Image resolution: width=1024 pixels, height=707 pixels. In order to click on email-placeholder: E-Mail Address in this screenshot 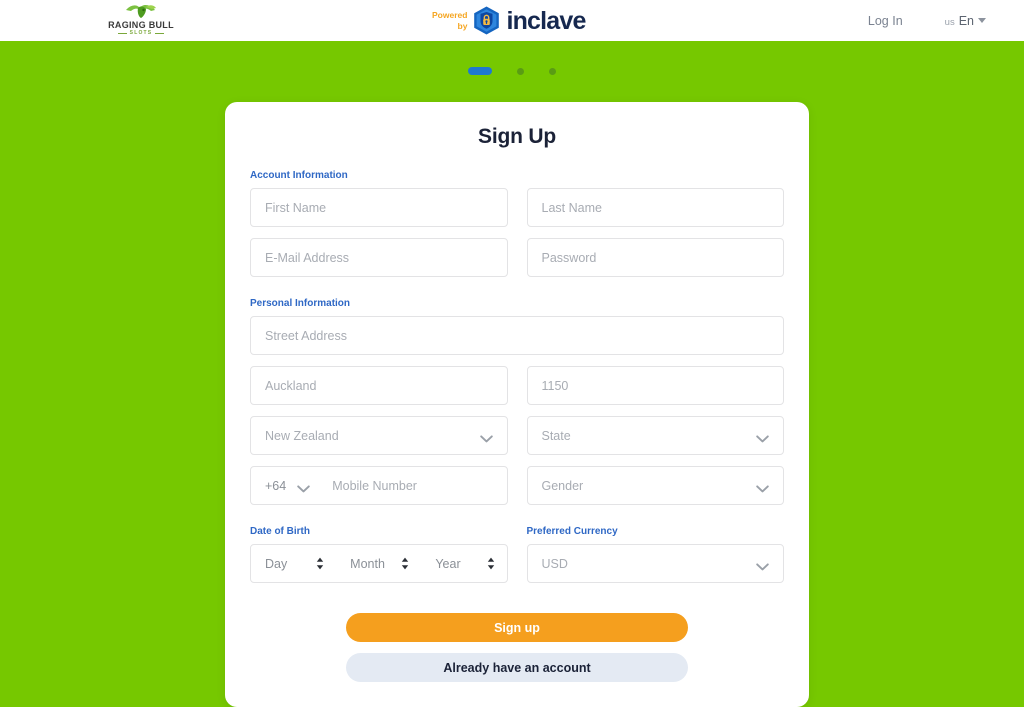, I will do `click(307, 257)`.